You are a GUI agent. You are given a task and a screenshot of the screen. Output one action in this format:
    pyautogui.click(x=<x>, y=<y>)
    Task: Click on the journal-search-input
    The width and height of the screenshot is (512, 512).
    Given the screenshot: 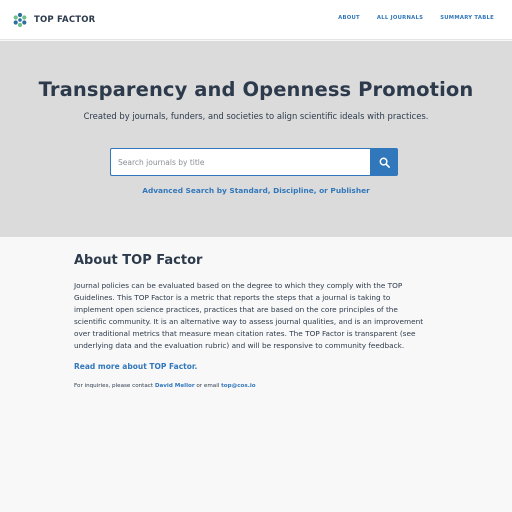 What is the action you would take?
    pyautogui.click(x=240, y=162)
    